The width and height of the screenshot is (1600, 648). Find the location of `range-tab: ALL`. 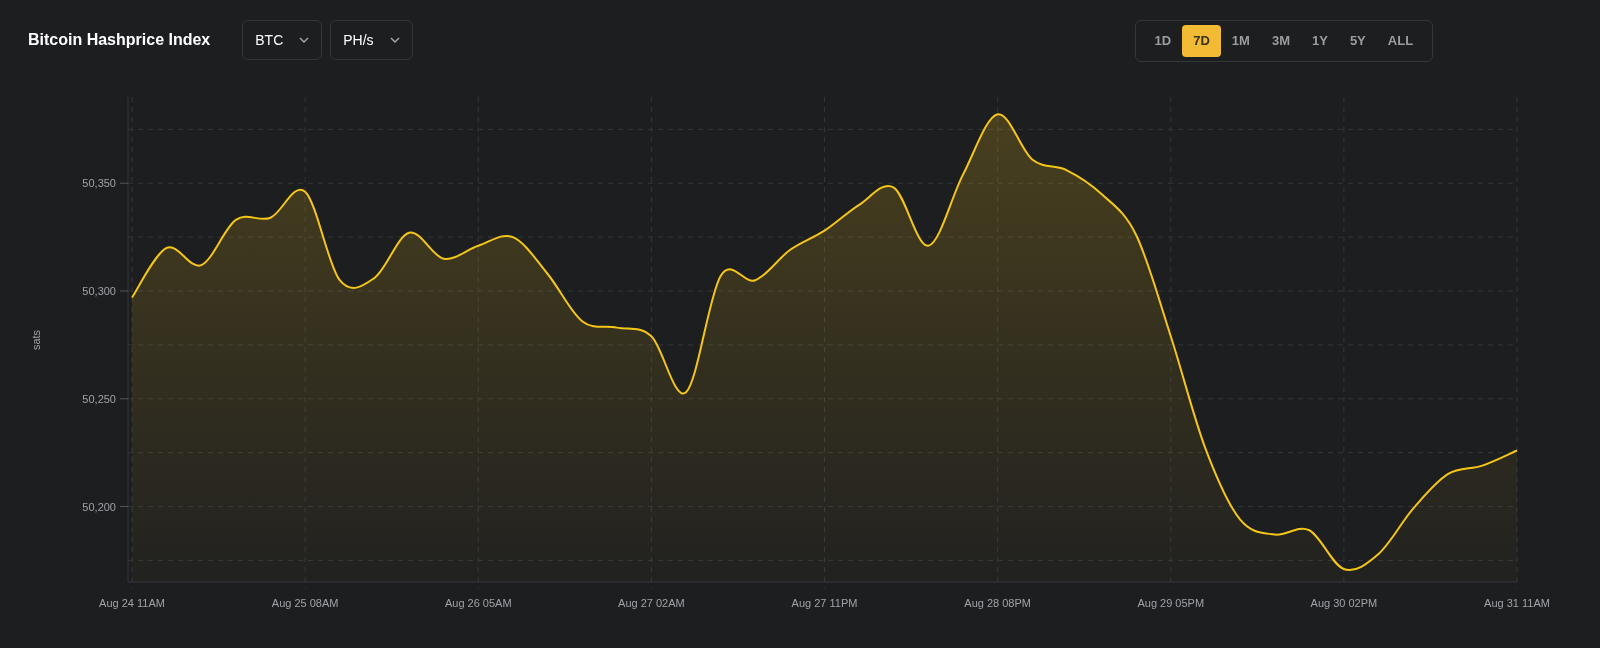

range-tab: ALL is located at coordinates (1400, 41).